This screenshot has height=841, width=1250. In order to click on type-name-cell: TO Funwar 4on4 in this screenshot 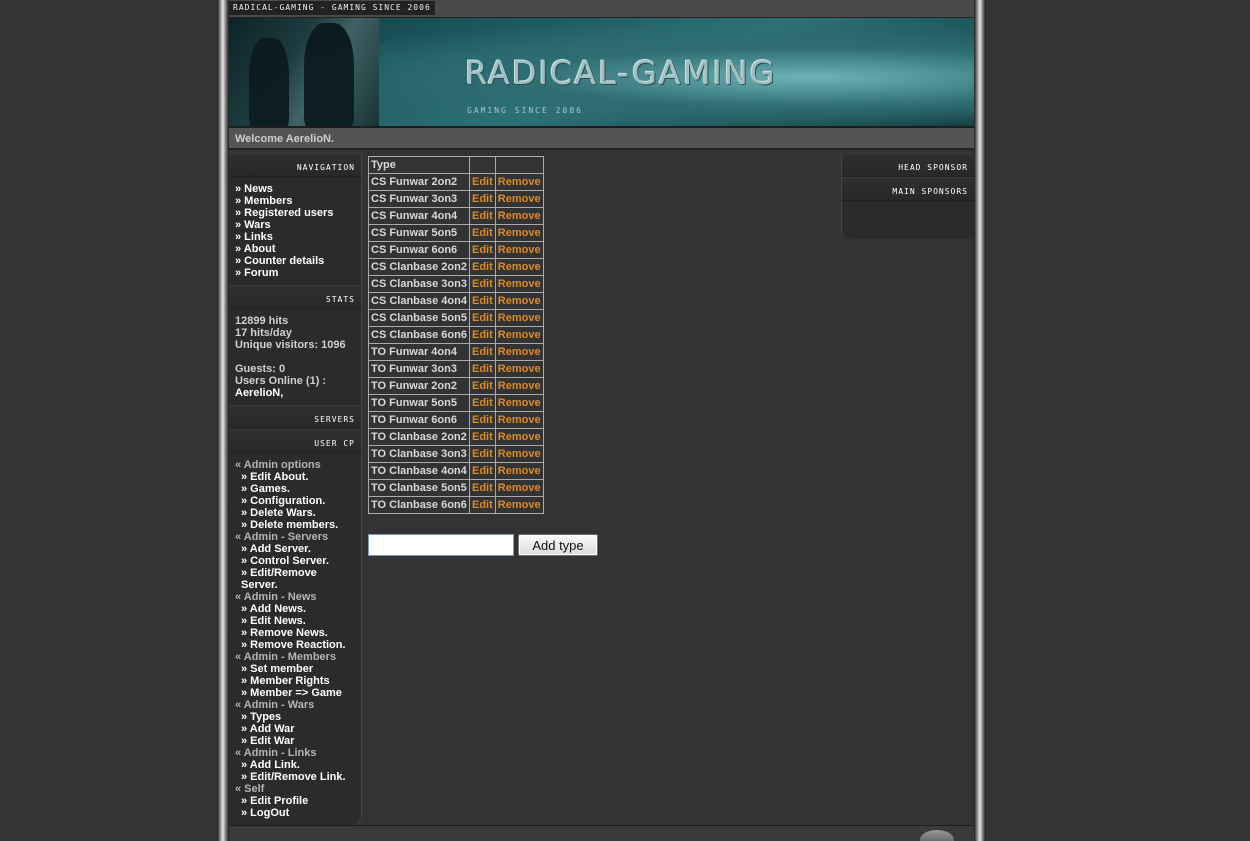, I will do `click(419, 352)`.